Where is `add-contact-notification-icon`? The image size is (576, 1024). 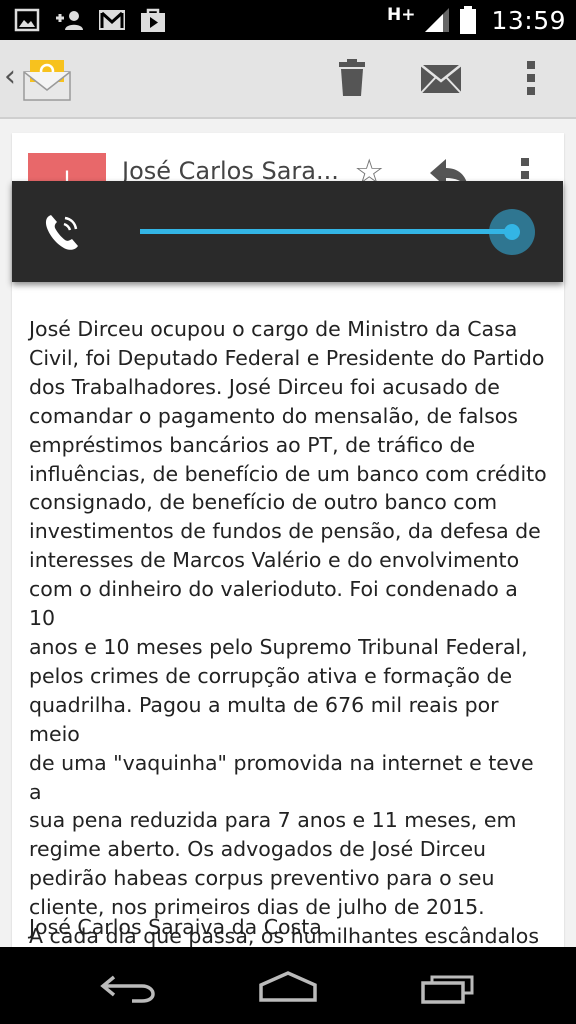 add-contact-notification-icon is located at coordinates (69, 20).